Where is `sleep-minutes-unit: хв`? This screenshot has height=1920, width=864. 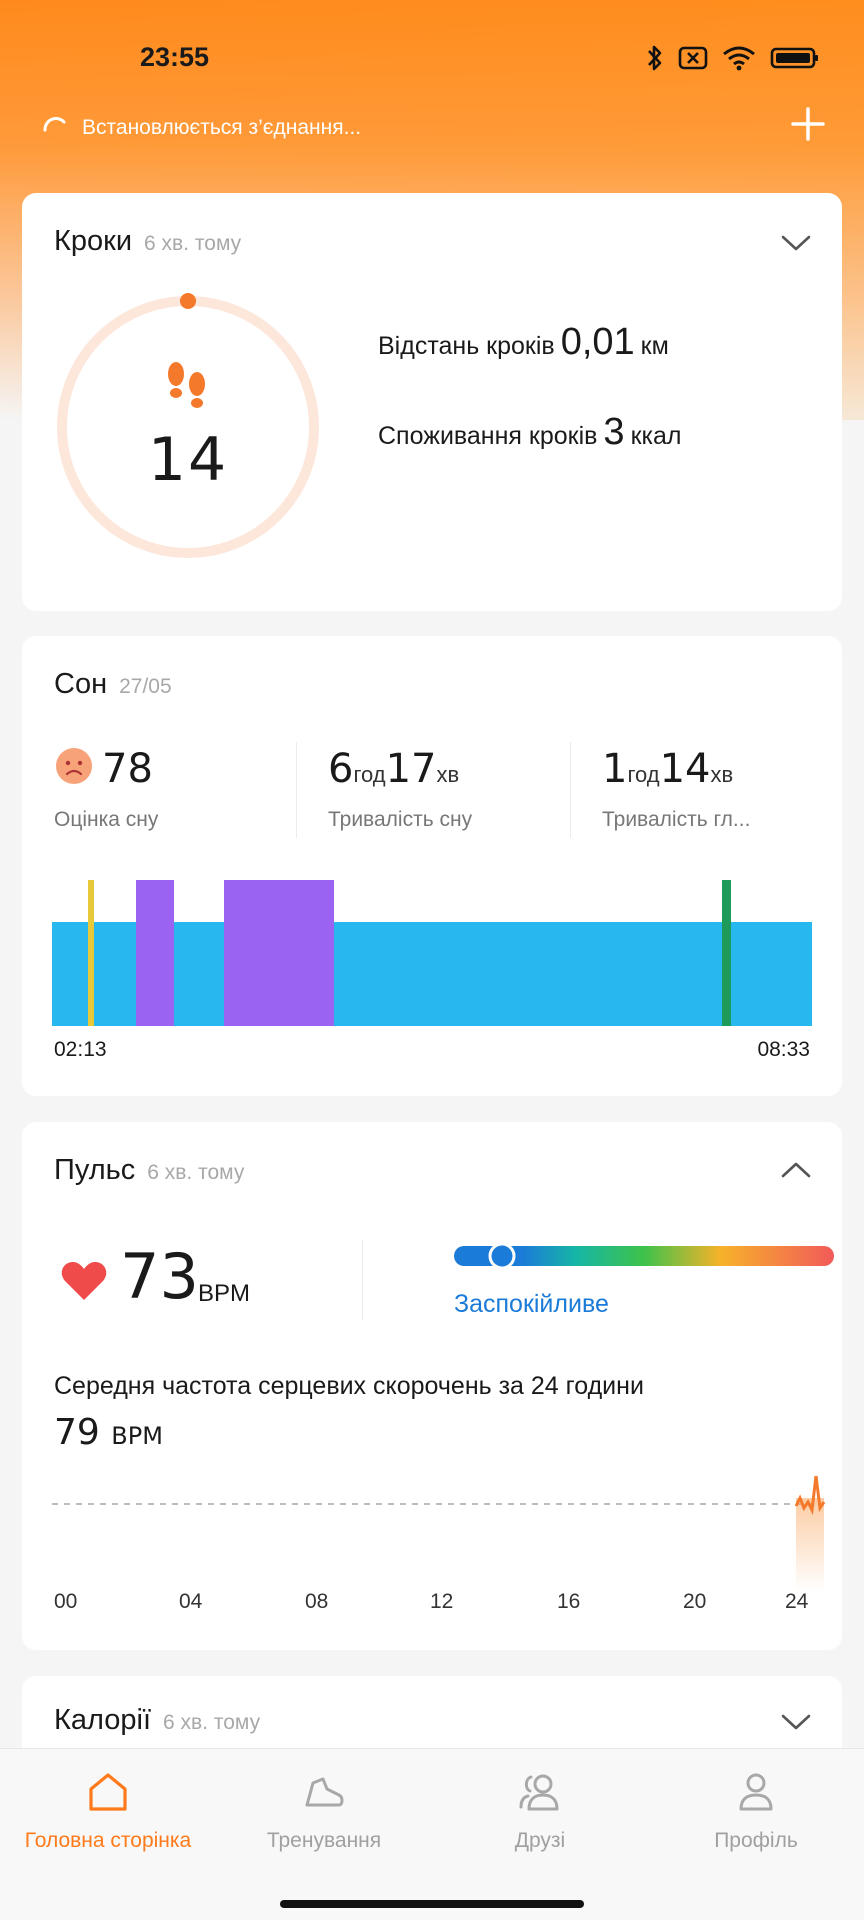 sleep-minutes-unit: хв is located at coordinates (448, 774).